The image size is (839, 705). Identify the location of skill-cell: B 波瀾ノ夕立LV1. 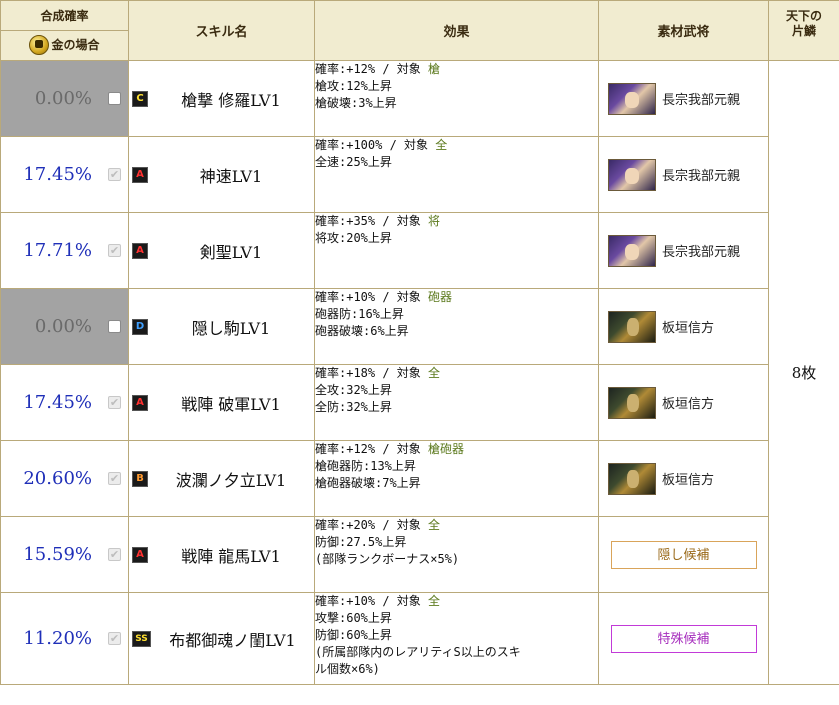
(221, 478).